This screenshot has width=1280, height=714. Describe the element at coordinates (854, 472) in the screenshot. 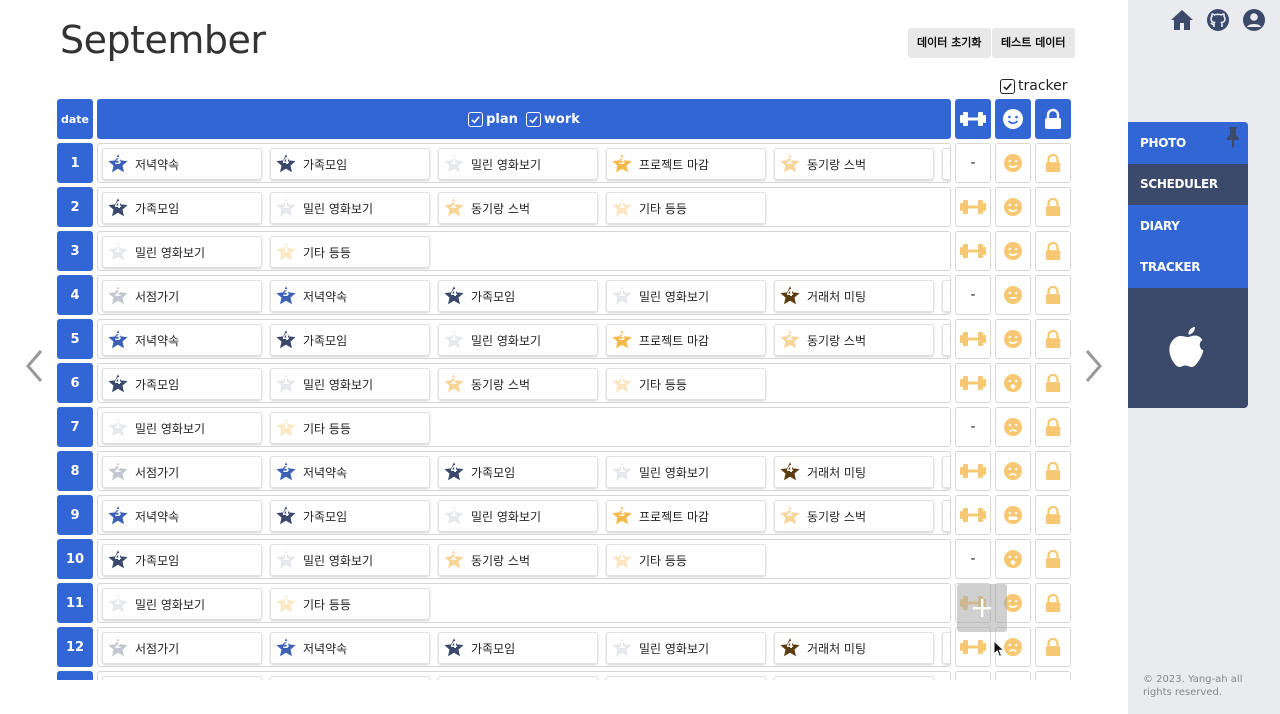

I see `task-chip: 4 거래처 미팅` at that location.